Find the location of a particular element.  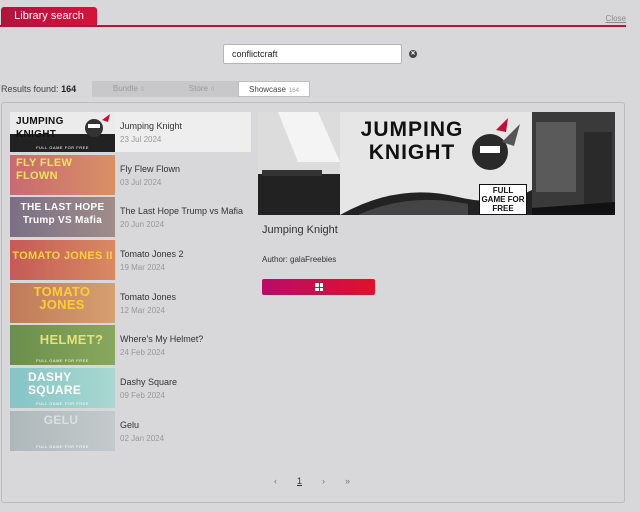

list-item: TOMATO JONES Tomato Jones 12 Mar 2024 is located at coordinates (130, 302).